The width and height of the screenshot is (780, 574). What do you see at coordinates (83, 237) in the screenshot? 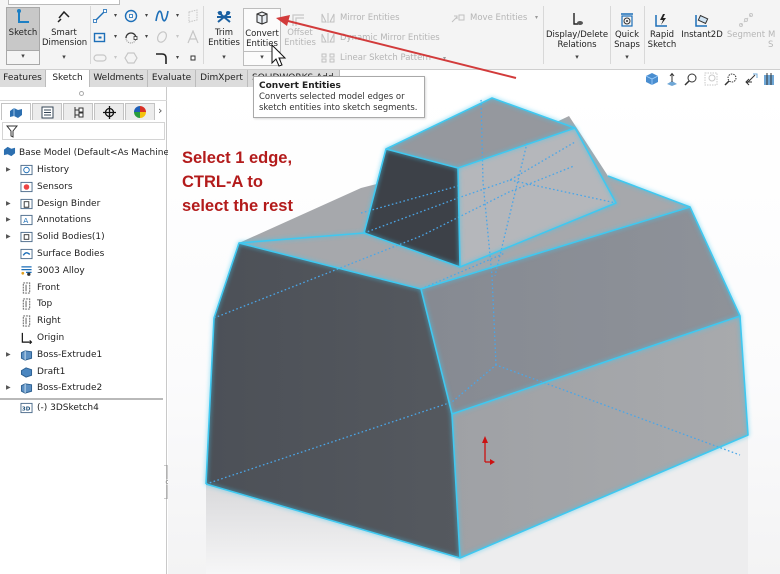
I see `tree-item: ▶ Solid Bodies(1)` at bounding box center [83, 237].